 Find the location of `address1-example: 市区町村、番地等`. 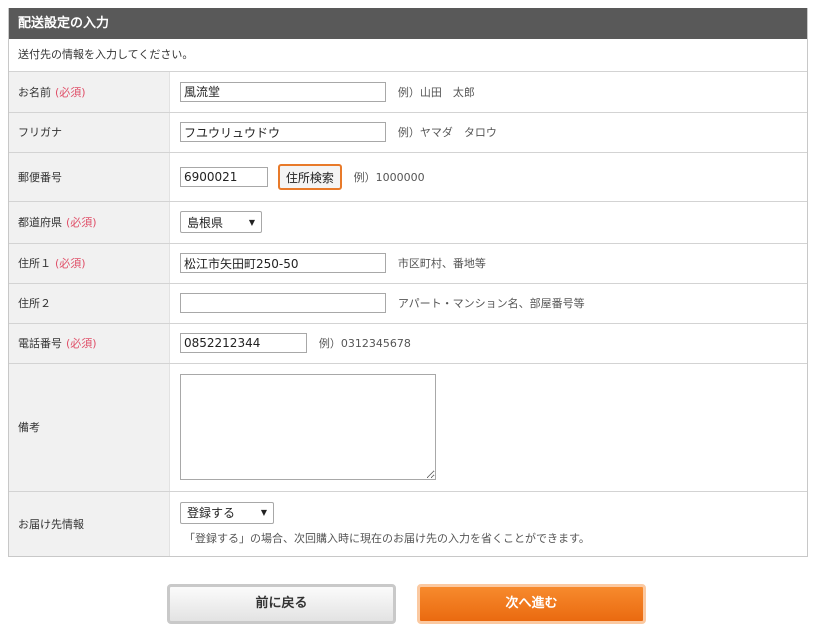

address1-example: 市区町村、番地等 is located at coordinates (441, 263).